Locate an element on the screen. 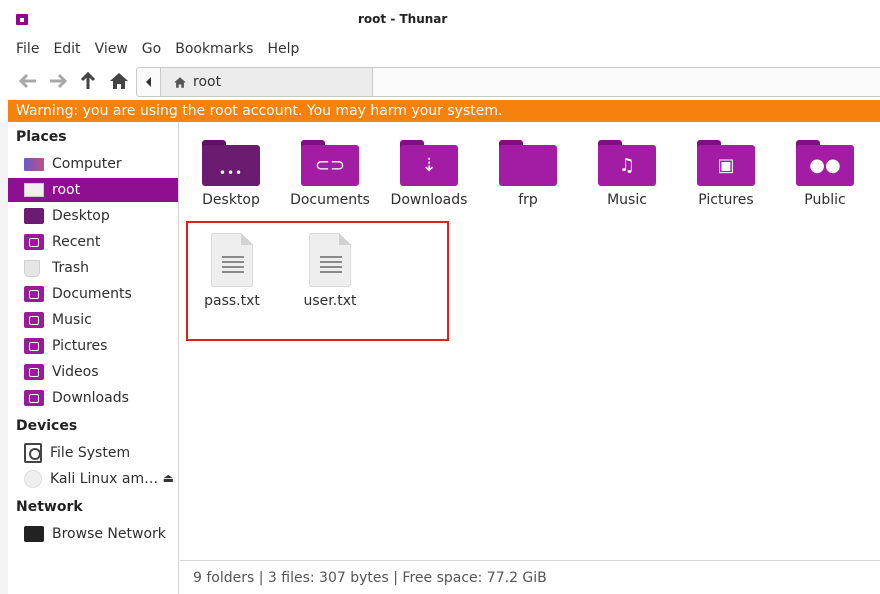  folder-name: Desktop is located at coordinates (231, 200).